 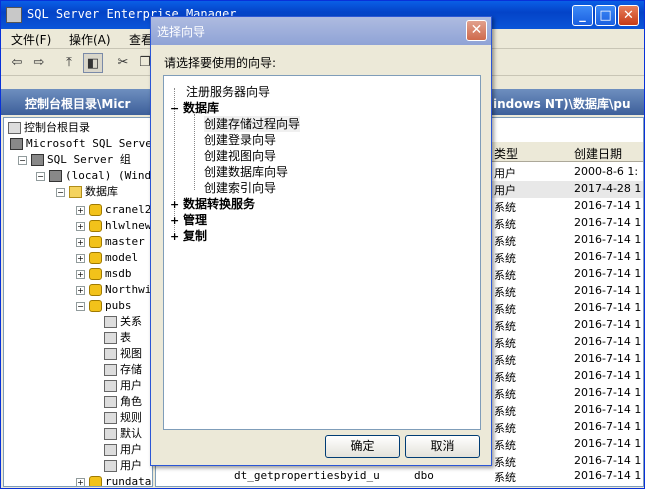 What do you see at coordinates (87, 192) in the screenshot?
I see `tree-item: − 数据库` at bounding box center [87, 192].